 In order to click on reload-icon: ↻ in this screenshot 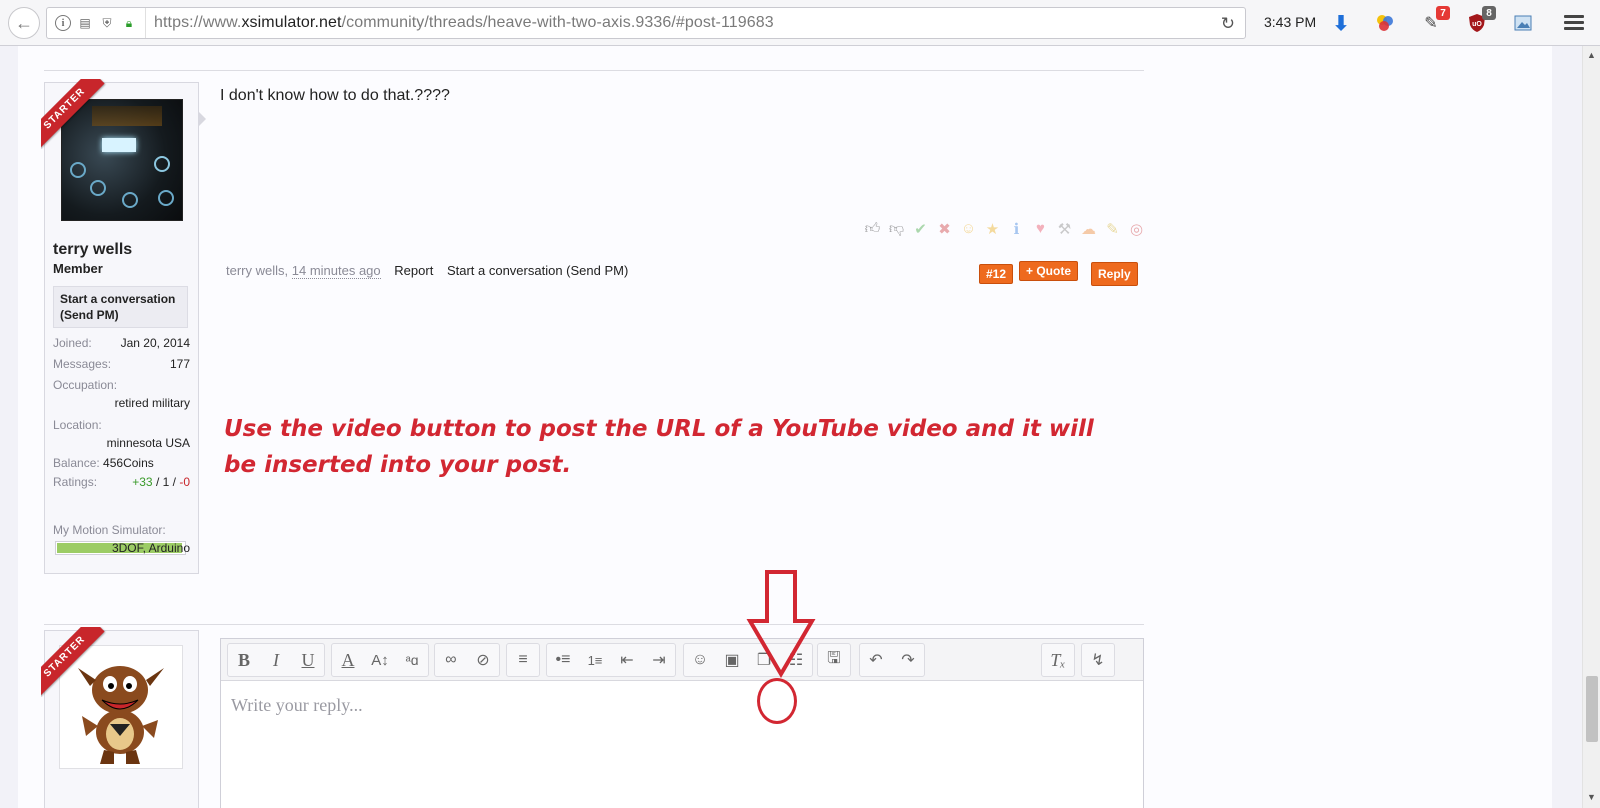, I will do `click(1228, 24)`.